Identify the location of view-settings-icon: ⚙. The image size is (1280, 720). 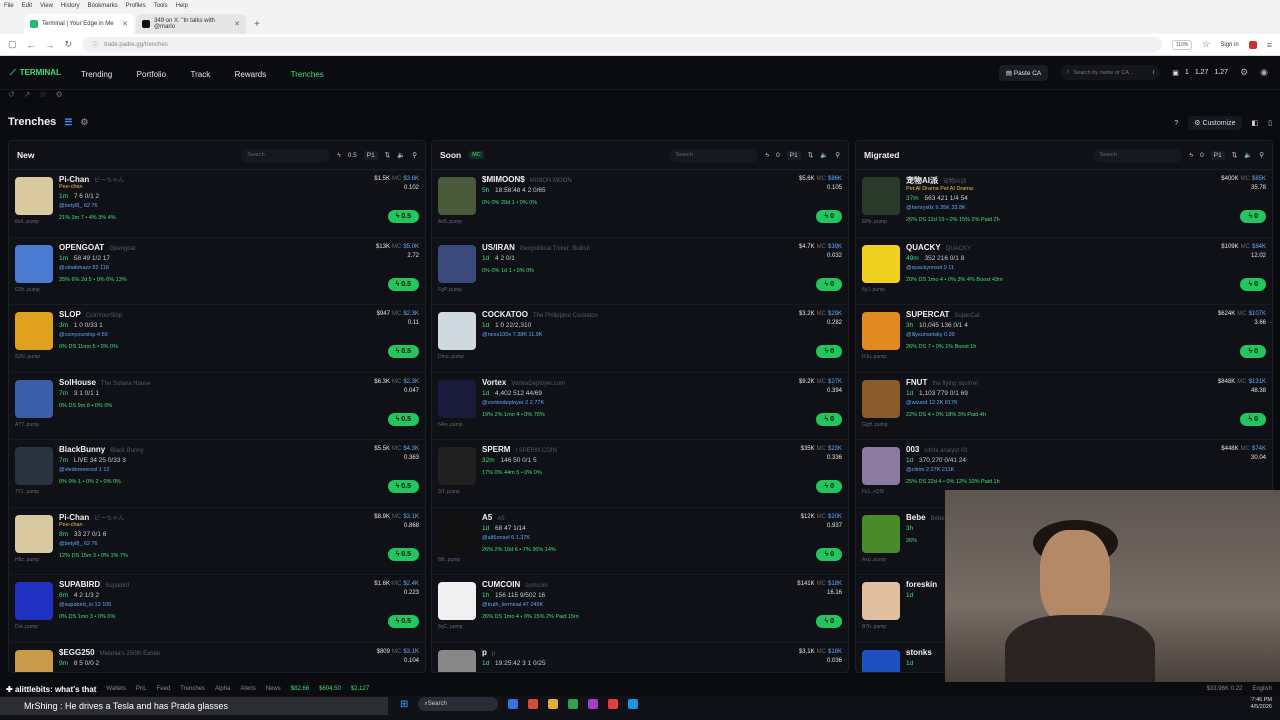
(84, 122).